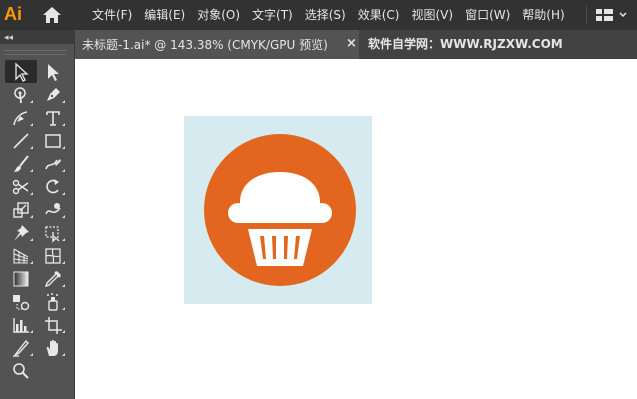  I want to click on line-segment-icon, so click(21, 140).